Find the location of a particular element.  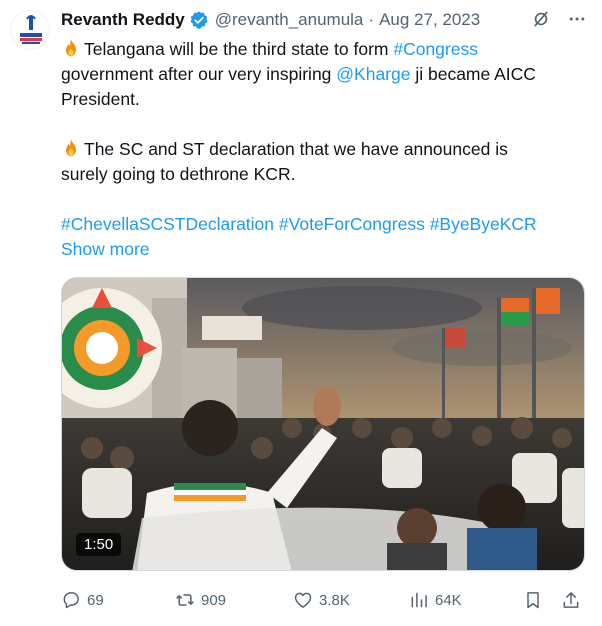

verified-badge-icon is located at coordinates (199, 20).